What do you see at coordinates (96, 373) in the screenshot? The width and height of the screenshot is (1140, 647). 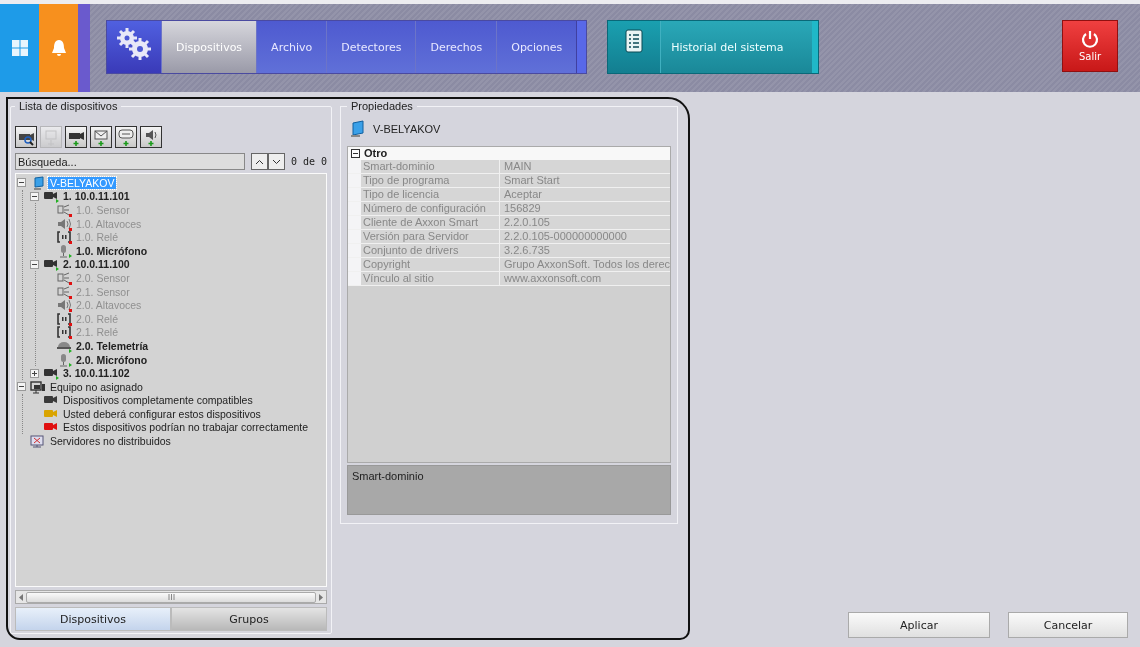 I see `tree-item: 3. 10.0.11.102` at bounding box center [96, 373].